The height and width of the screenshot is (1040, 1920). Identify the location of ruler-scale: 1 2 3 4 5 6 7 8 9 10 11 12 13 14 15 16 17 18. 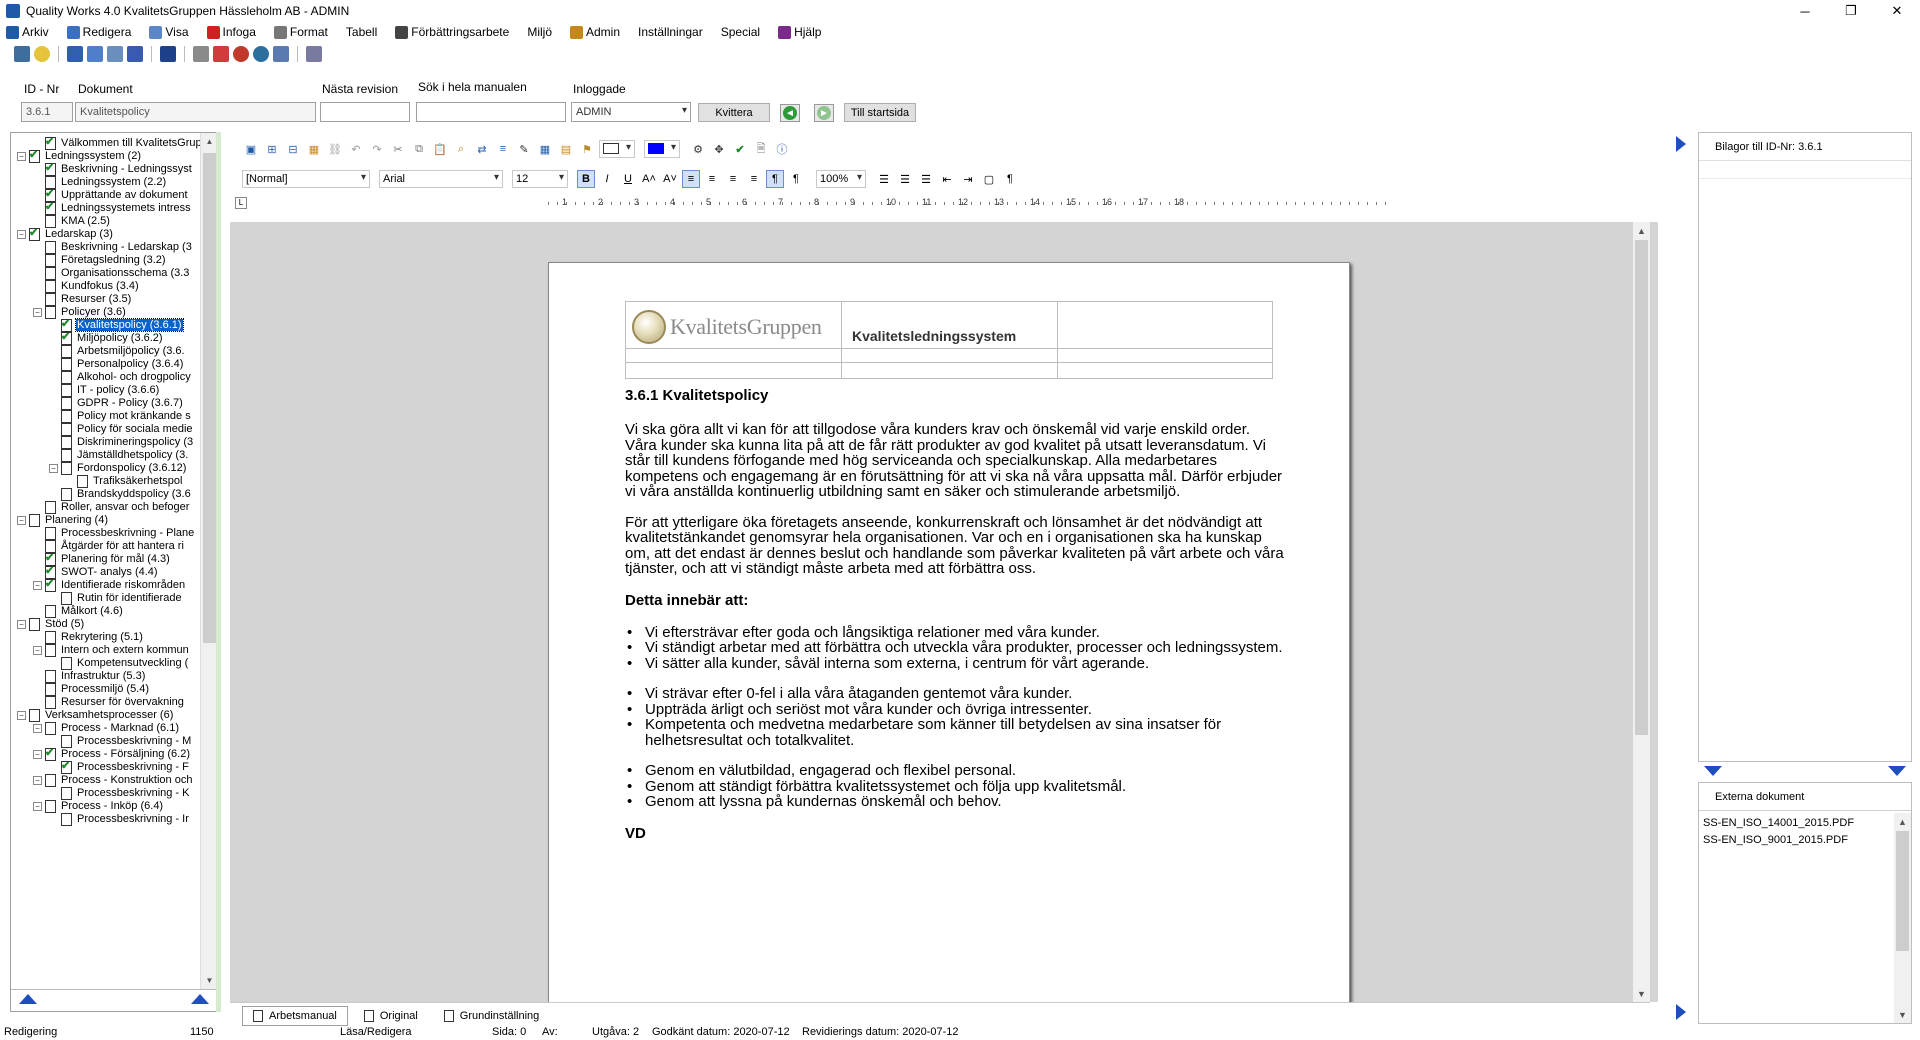
(968, 203).